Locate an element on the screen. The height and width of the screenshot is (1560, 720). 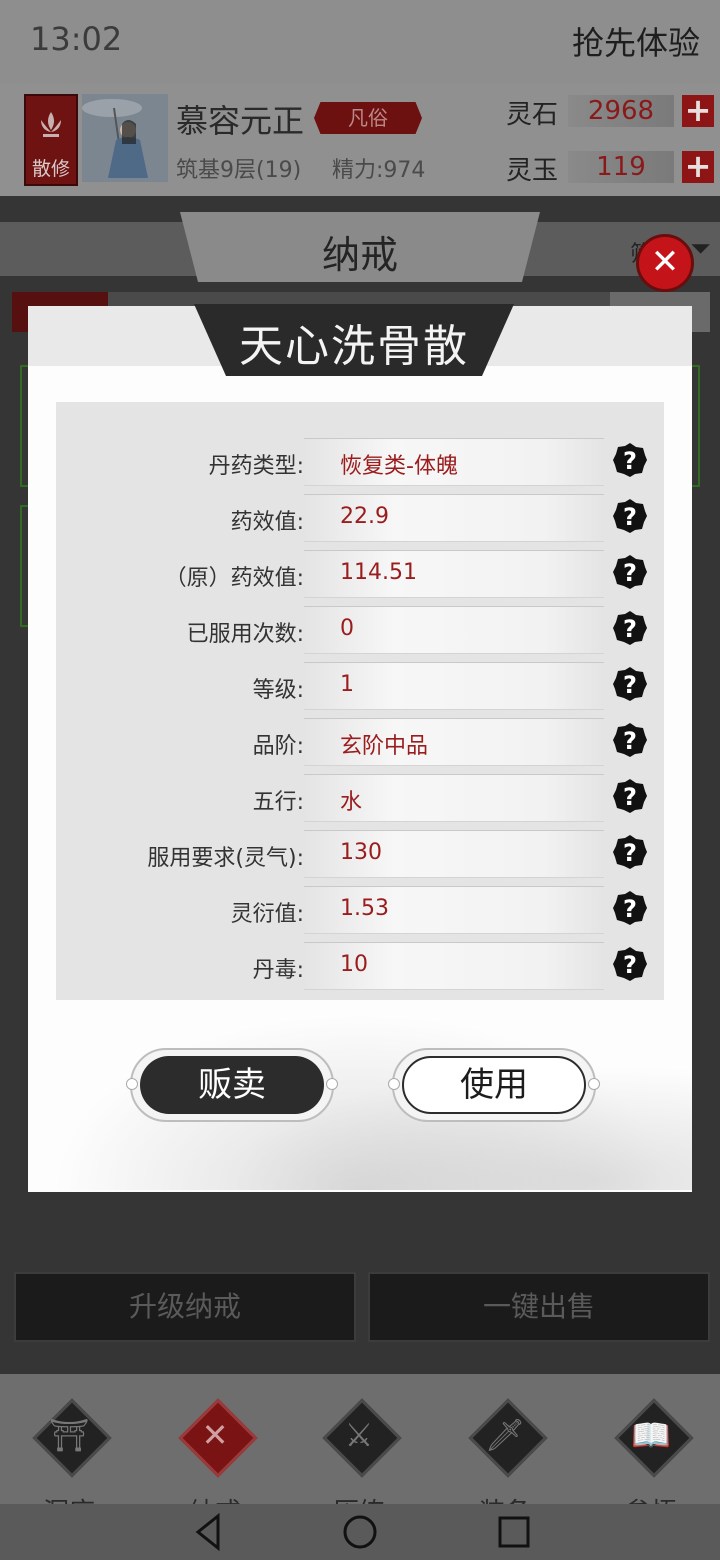
use-button-label: 使用 is located at coordinates (494, 1085).